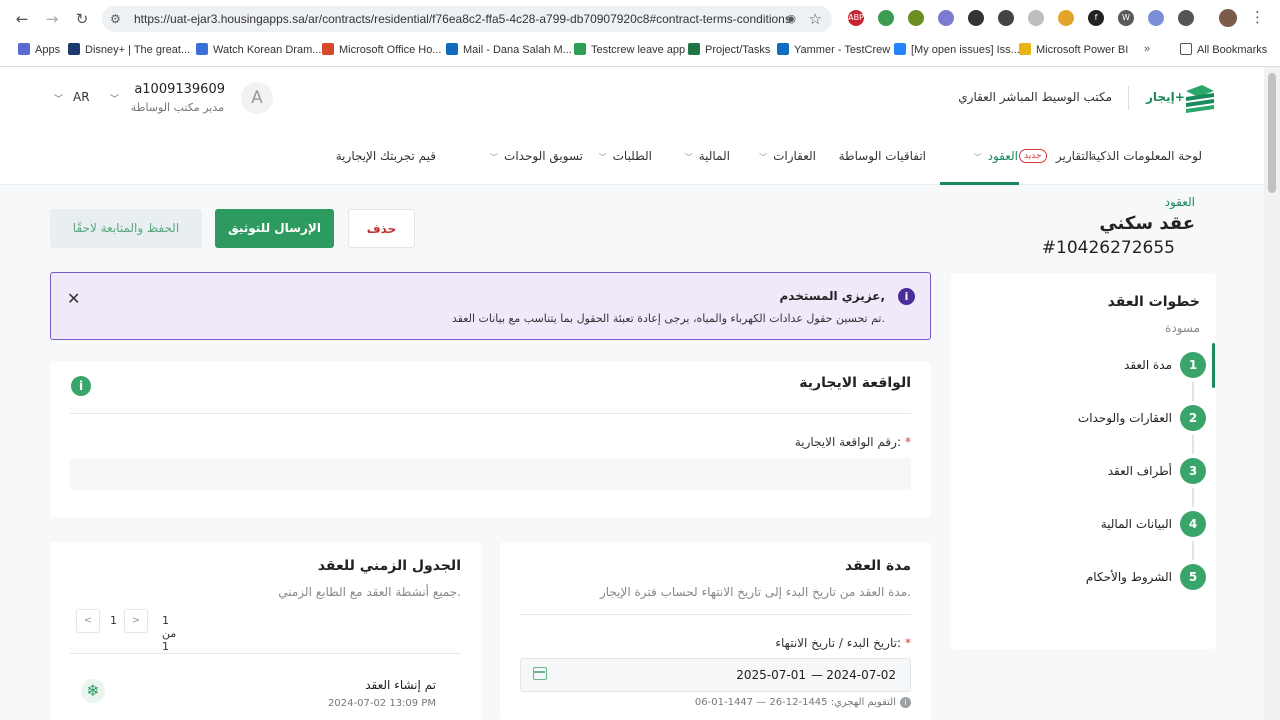  What do you see at coordinates (1140, 471) in the screenshot?
I see `step-label: أطراف العقد` at bounding box center [1140, 471].